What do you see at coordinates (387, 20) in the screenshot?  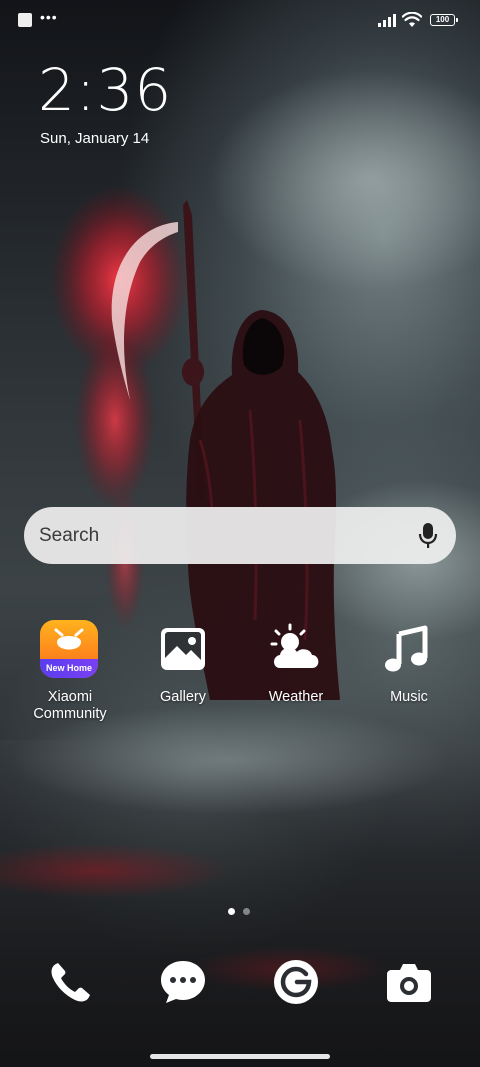 I see `signal-icon` at bounding box center [387, 20].